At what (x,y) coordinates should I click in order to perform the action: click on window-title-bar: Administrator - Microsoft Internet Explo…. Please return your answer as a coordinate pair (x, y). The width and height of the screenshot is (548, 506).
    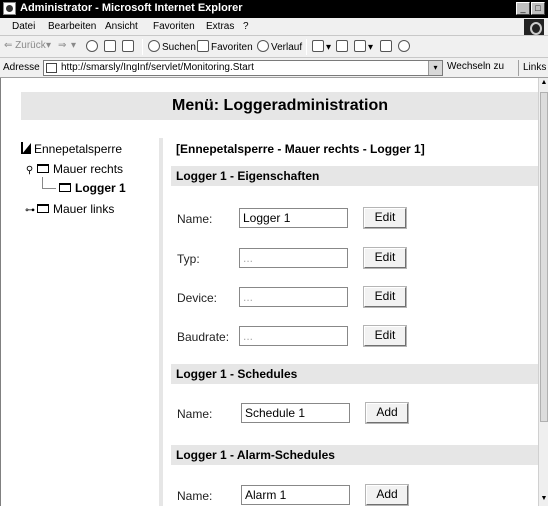
    Looking at the image, I should click on (274, 9).